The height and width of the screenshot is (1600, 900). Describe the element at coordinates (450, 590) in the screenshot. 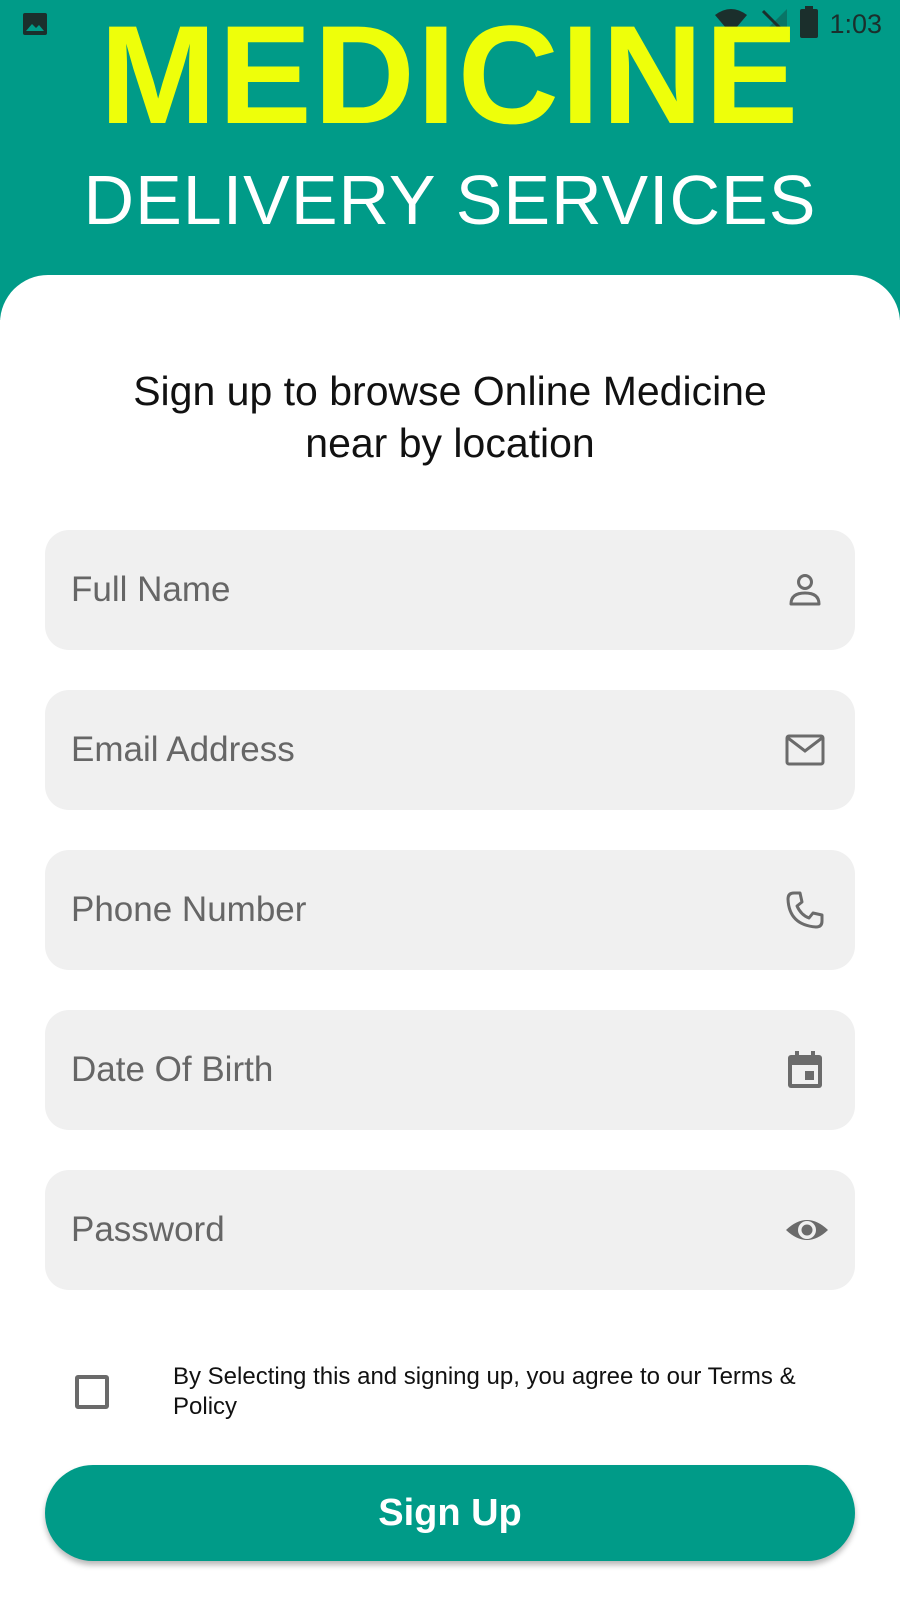

I see `full-name-field: Full Name` at that location.